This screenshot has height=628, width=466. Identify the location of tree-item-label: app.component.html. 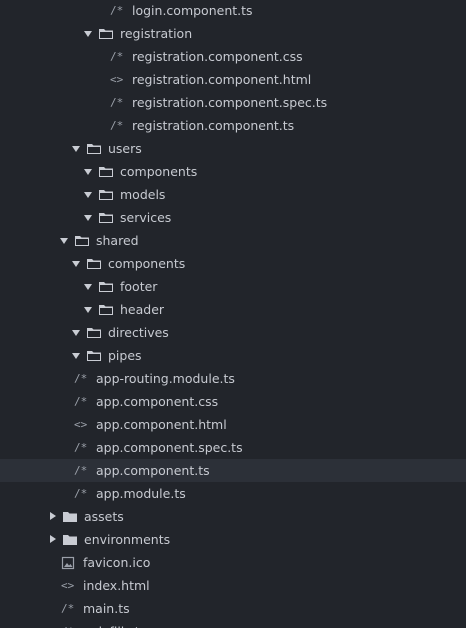
(161, 424).